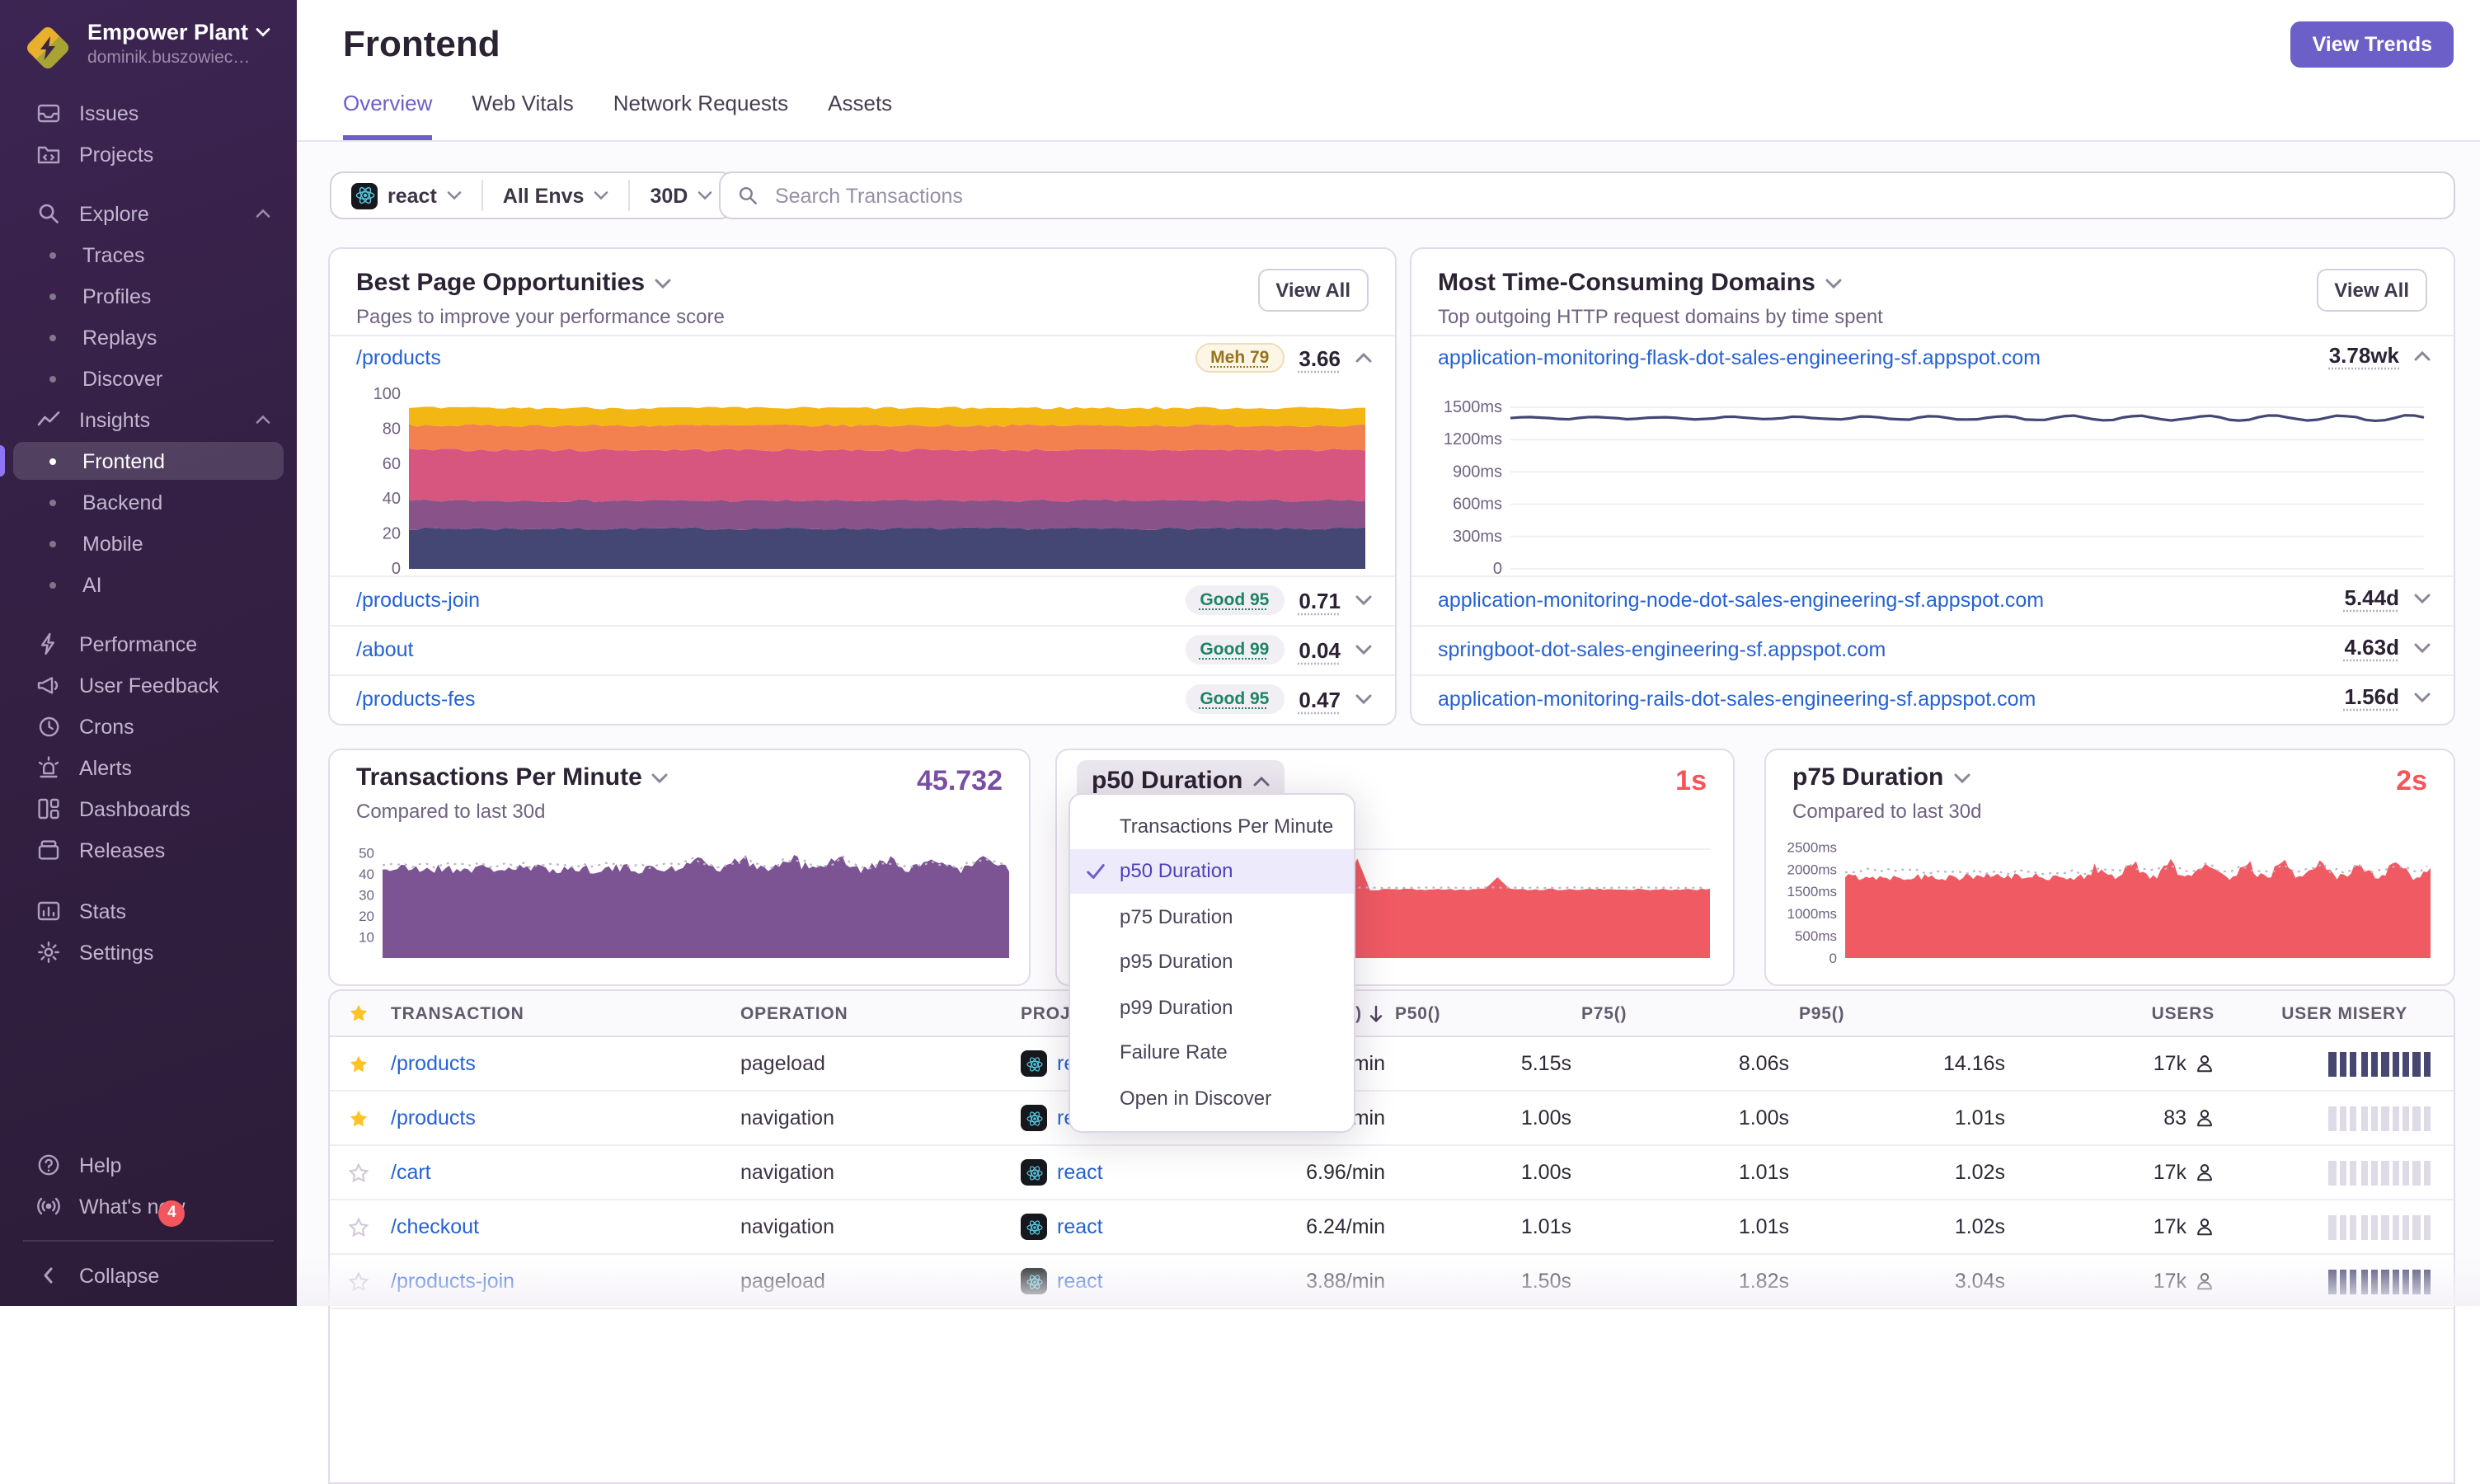 This screenshot has height=1484, width=2480. What do you see at coordinates (418, 600) in the screenshot?
I see `page-link: /products-join` at bounding box center [418, 600].